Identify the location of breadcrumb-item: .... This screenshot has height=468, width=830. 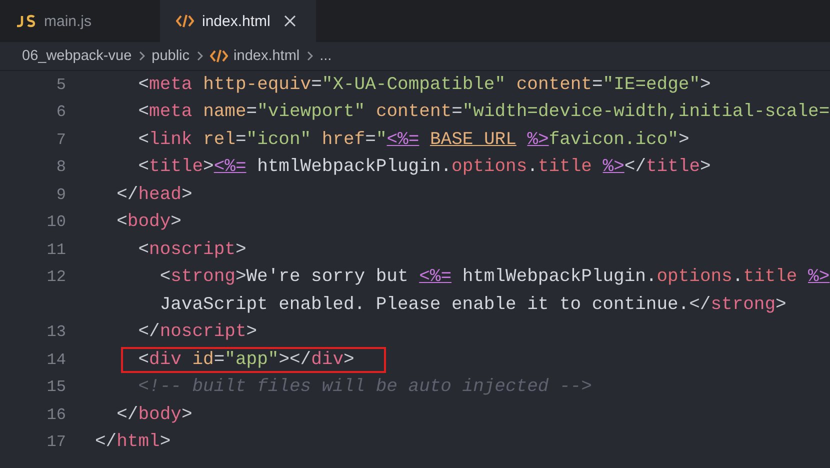
(326, 56).